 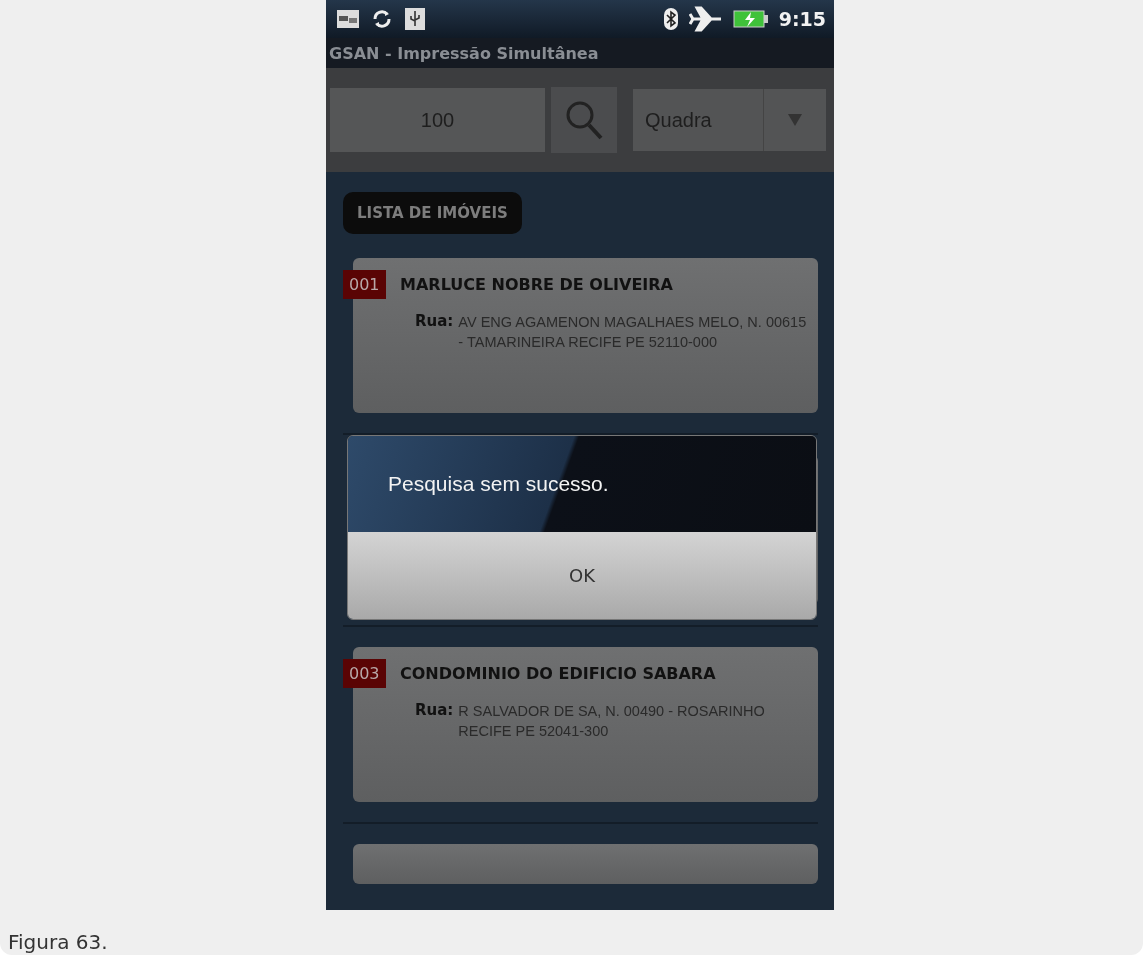 What do you see at coordinates (705, 19) in the screenshot?
I see `airplane-icon` at bounding box center [705, 19].